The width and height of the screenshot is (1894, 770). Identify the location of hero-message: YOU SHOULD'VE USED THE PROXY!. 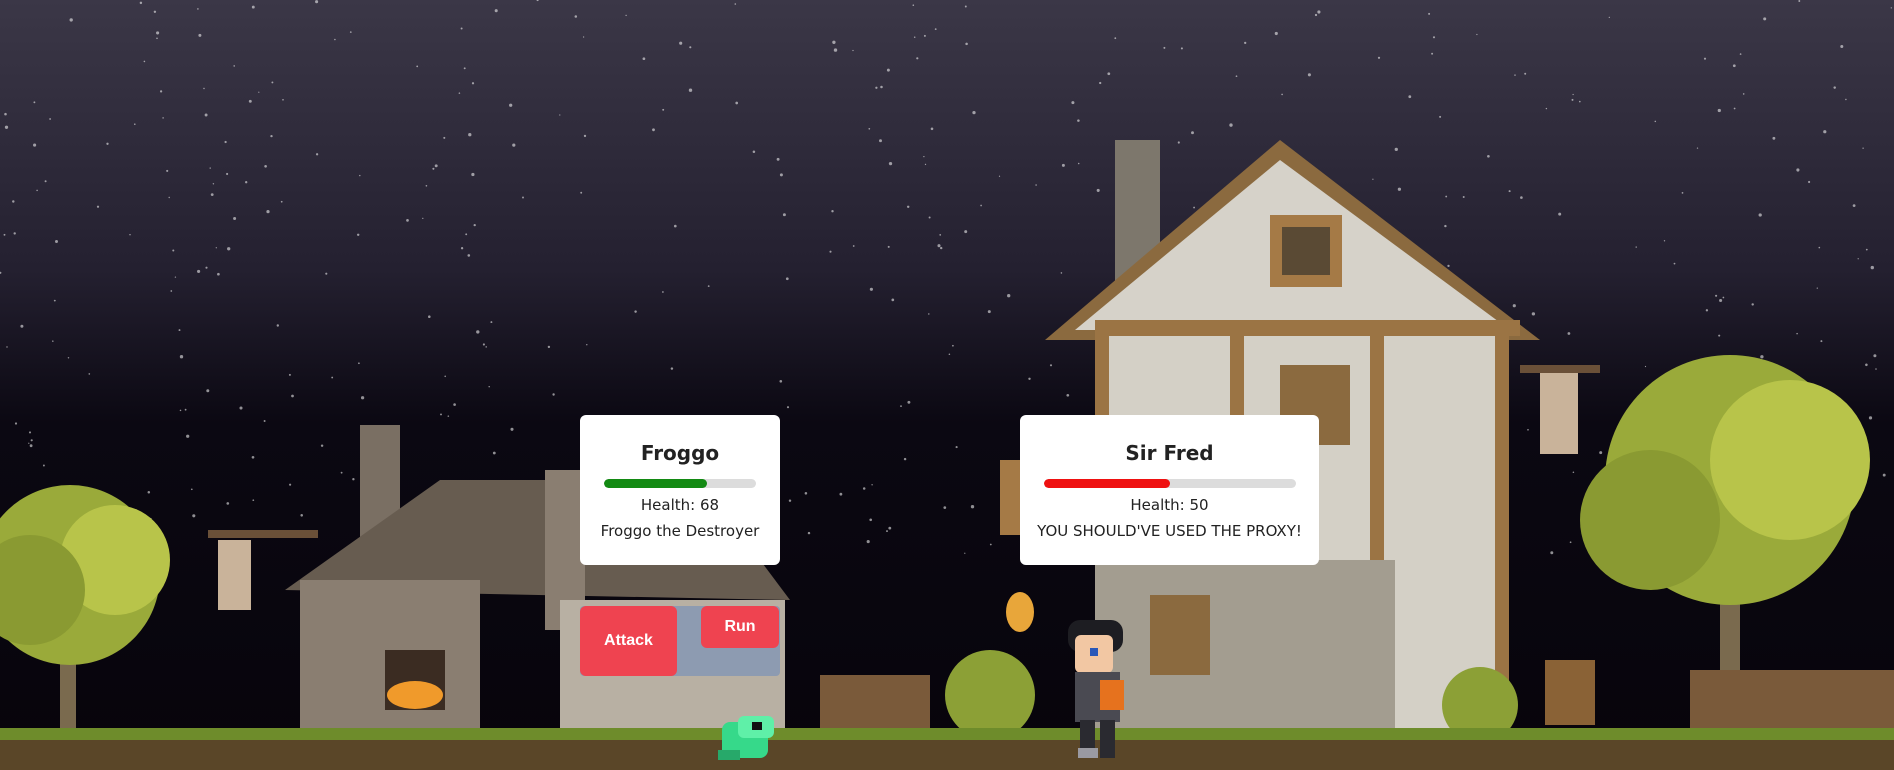
(1169, 531).